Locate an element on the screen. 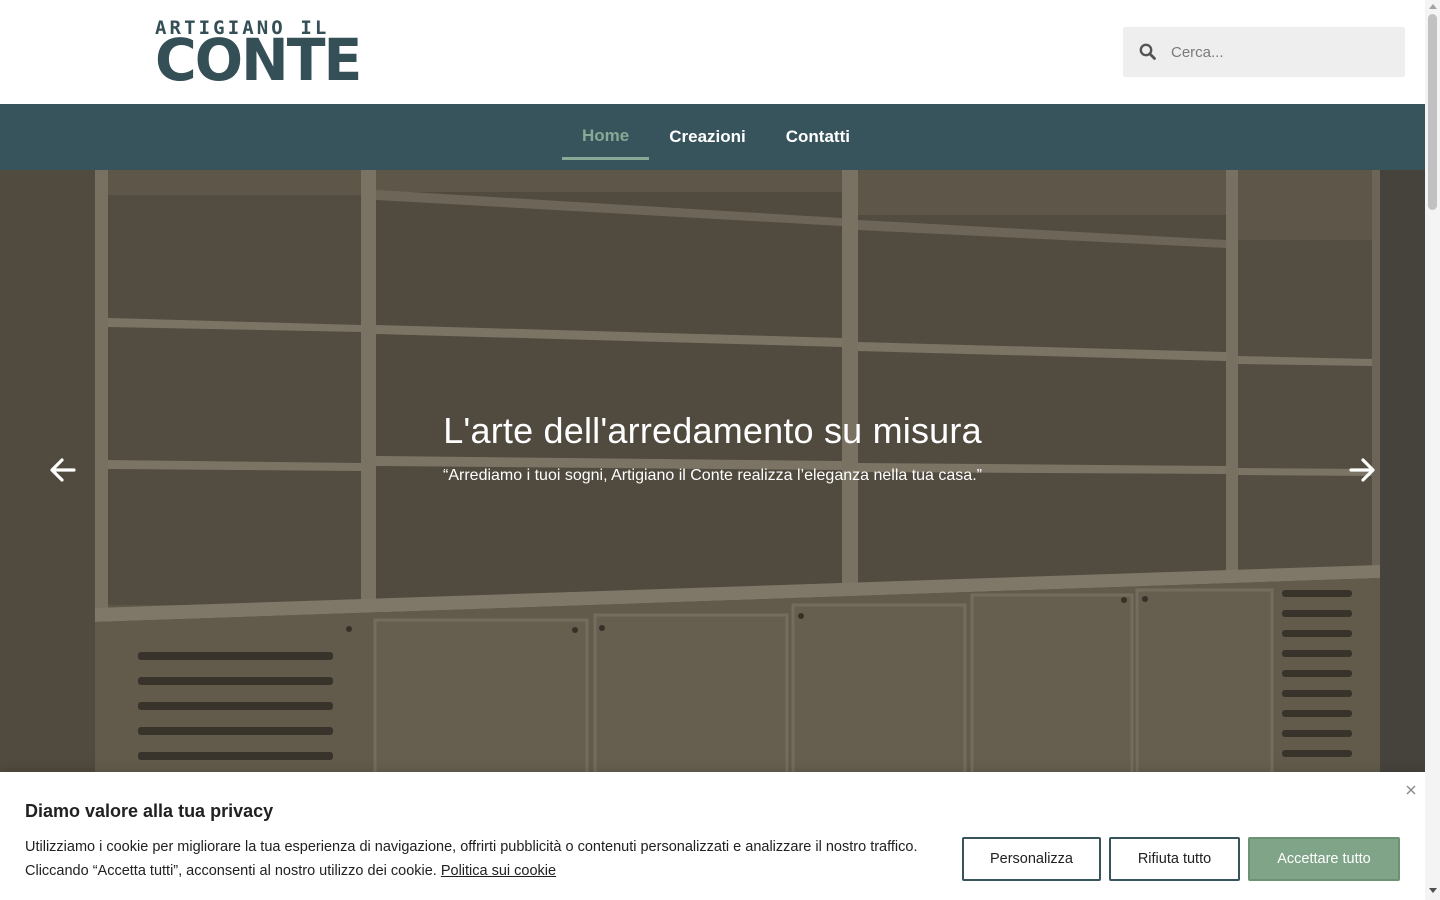 This screenshot has height=900, width=1440. customize-button: Personalizza is located at coordinates (1031, 859).